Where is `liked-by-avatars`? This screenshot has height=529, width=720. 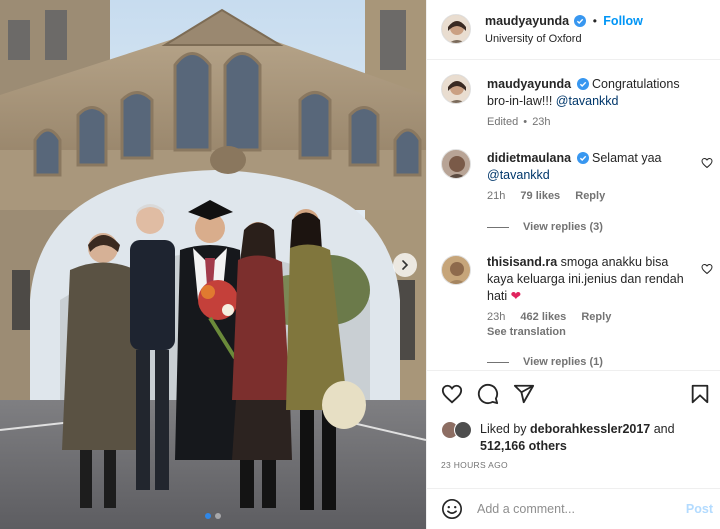
liked-by-avatars is located at coordinates (458, 431).